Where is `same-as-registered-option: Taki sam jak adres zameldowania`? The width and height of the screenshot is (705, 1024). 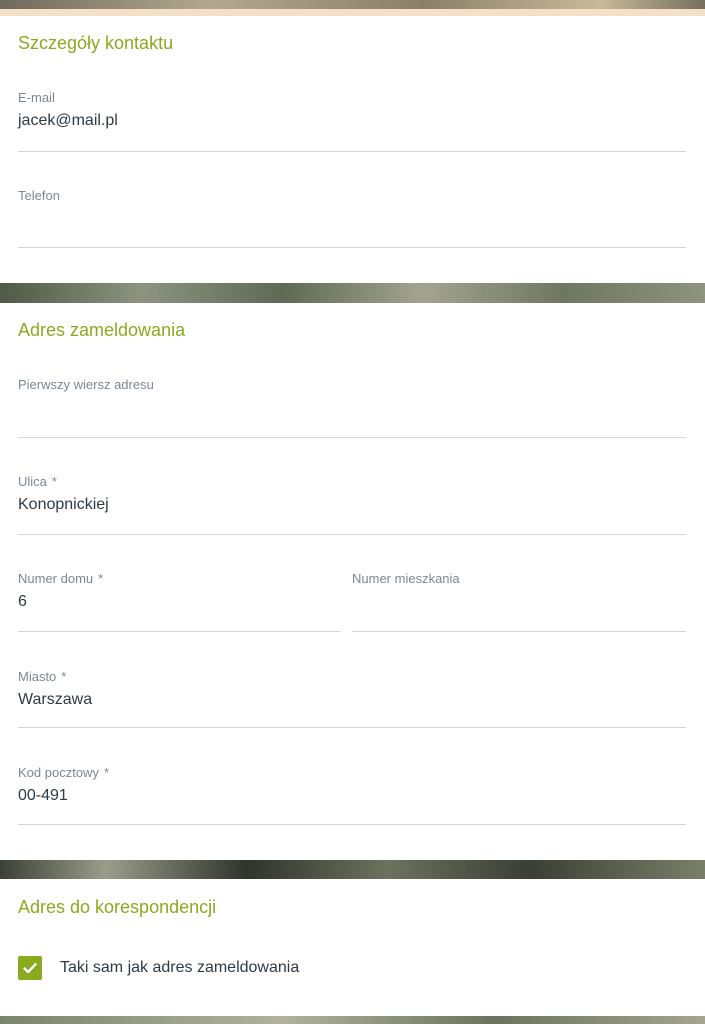
same-as-registered-option: Taki sam jak adres zameldowania is located at coordinates (158, 968).